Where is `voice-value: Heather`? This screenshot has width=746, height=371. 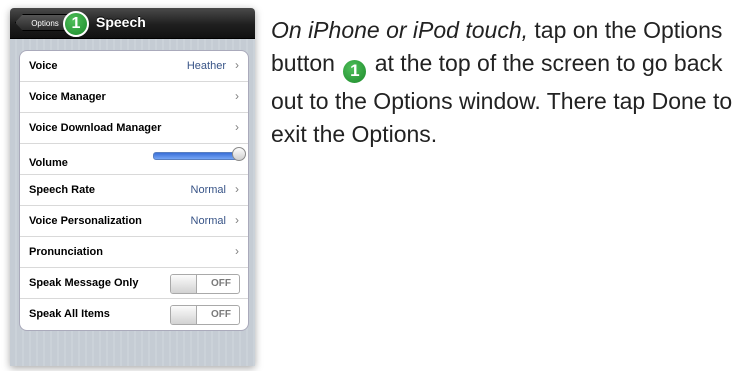
voice-value: Heather is located at coordinates (206, 66).